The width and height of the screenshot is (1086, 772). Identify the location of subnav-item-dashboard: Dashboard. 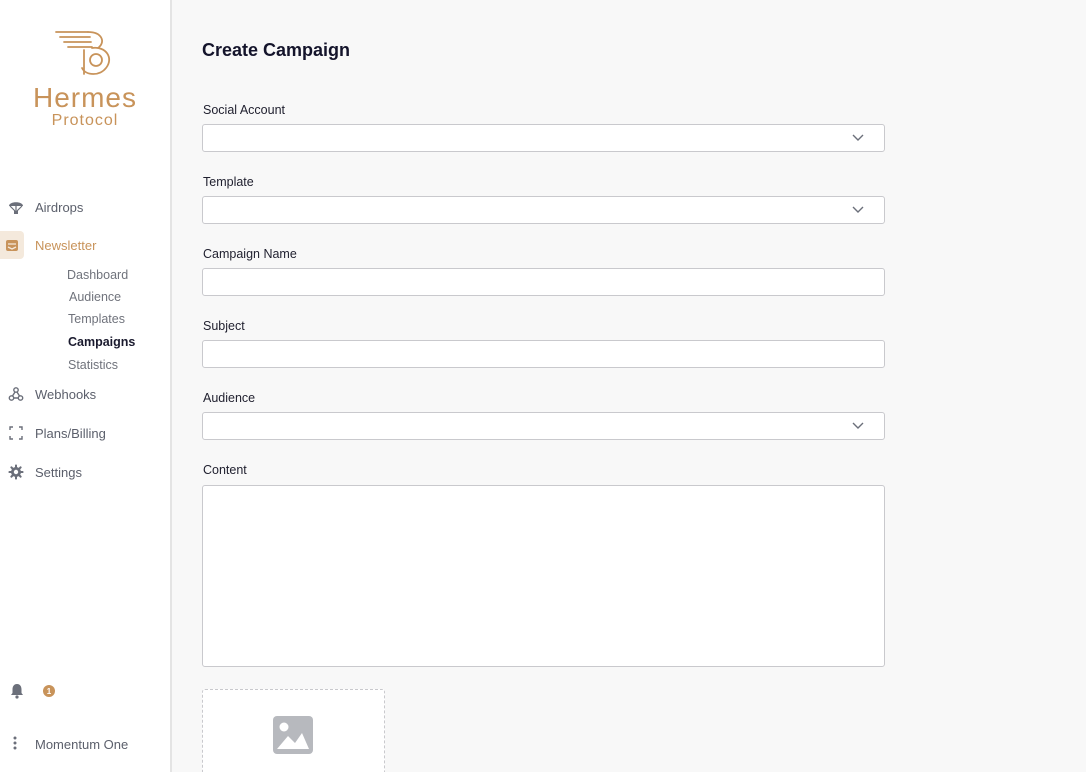
(97, 275).